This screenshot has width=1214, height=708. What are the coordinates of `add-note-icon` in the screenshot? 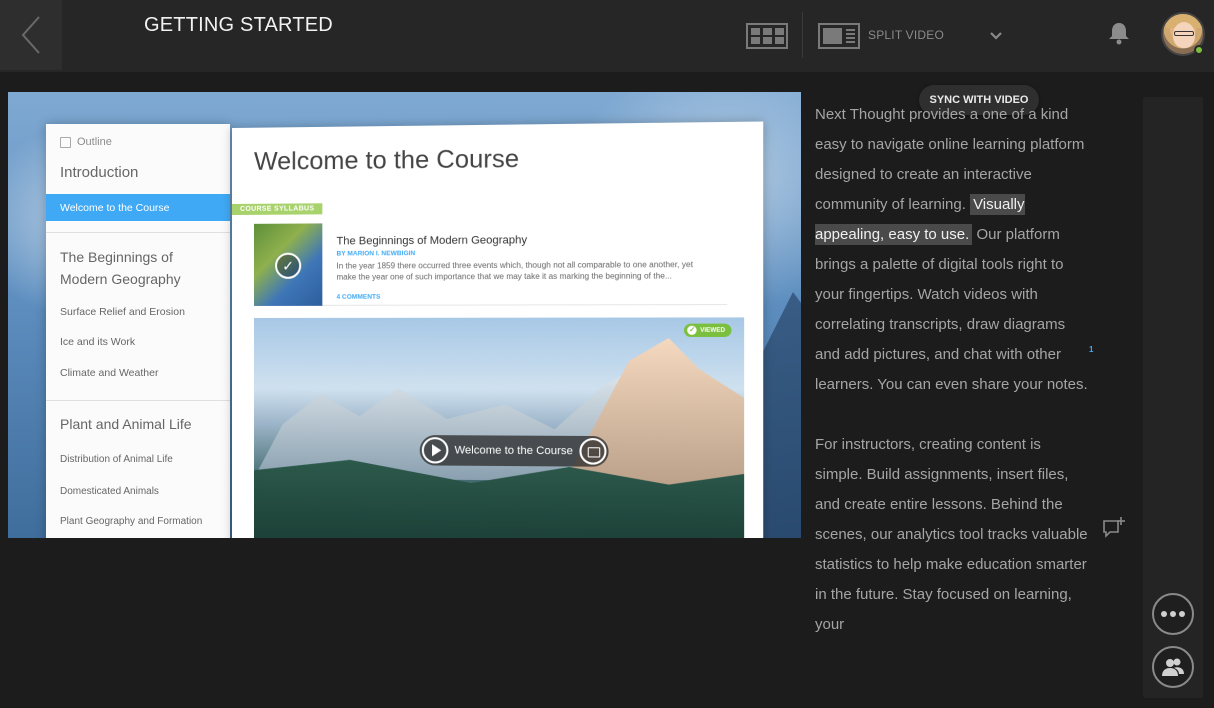 It's located at (1114, 527).